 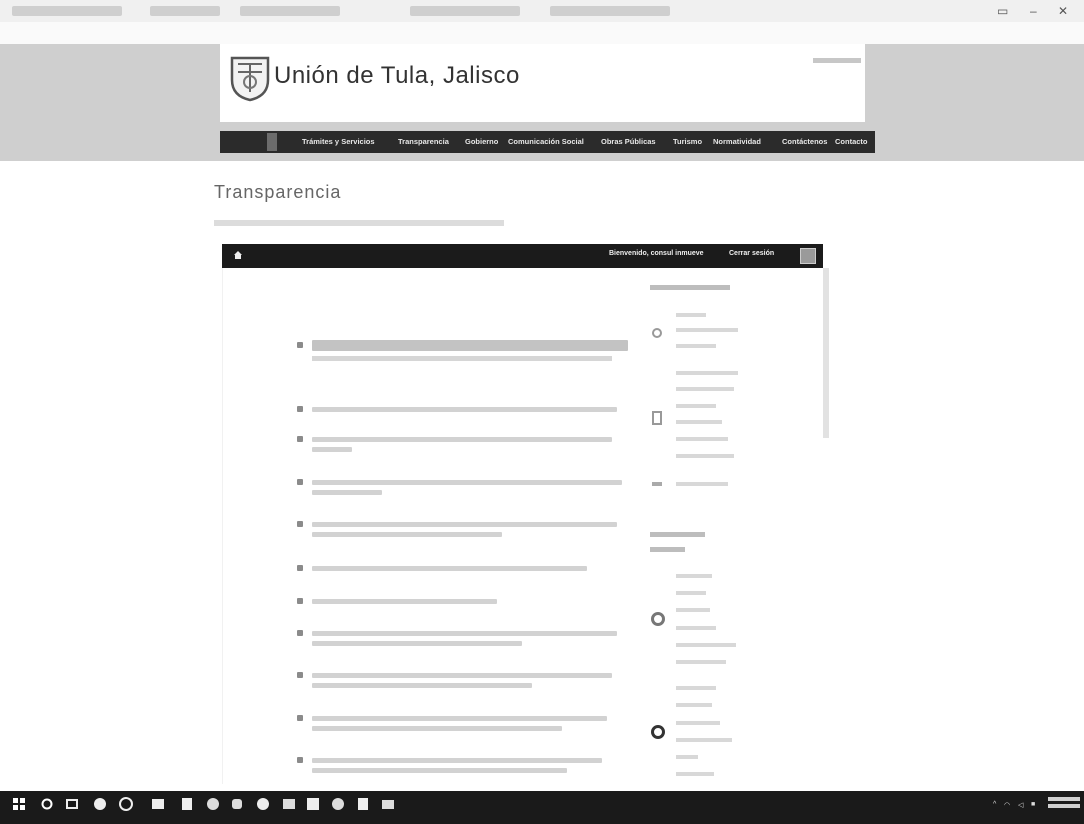 I want to click on taskbar-clock, so click(x=1064, y=805).